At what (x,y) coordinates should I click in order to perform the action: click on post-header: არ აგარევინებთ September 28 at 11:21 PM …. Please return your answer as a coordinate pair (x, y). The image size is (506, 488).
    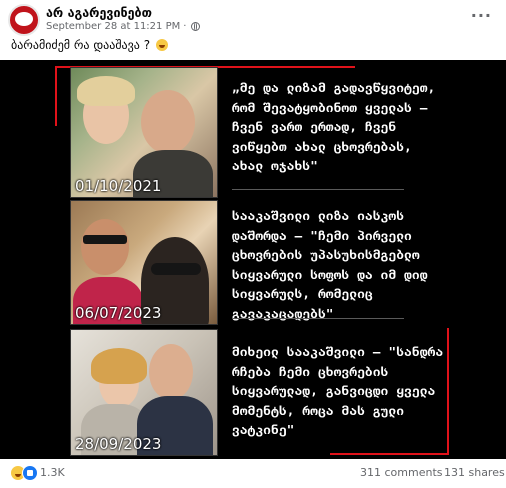
    Looking at the image, I should click on (253, 19).